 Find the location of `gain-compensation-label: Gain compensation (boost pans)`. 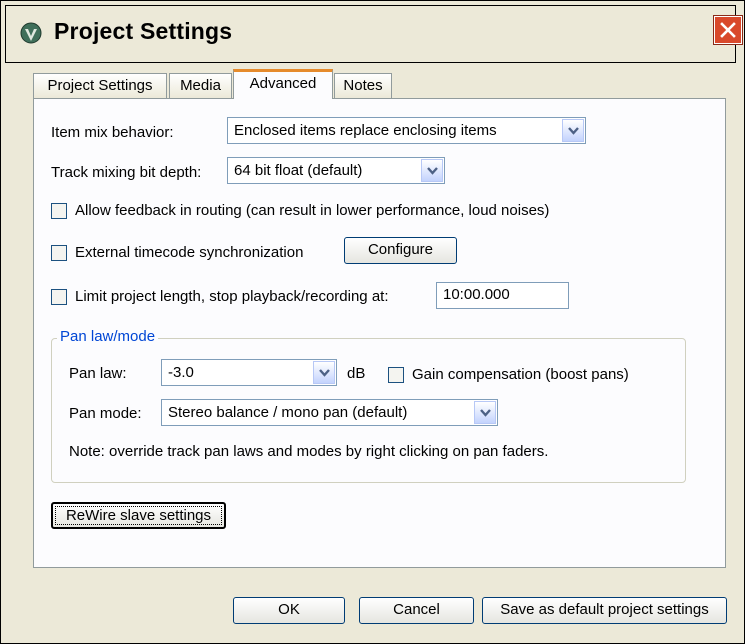

gain-compensation-label: Gain compensation (boost pans) is located at coordinates (520, 374).